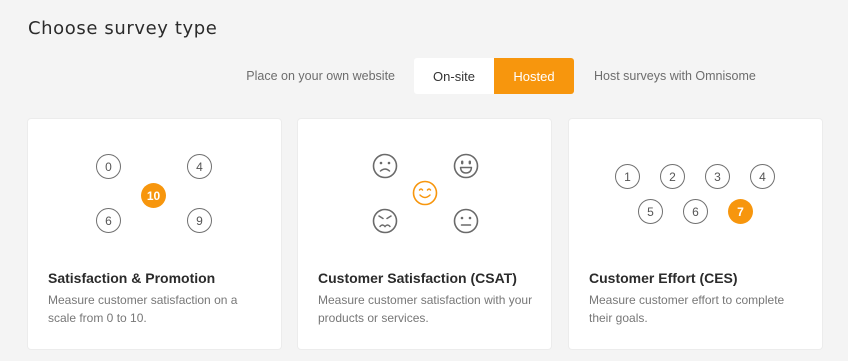  Describe the element at coordinates (454, 76) in the screenshot. I see `on-site-button: On-site` at that location.